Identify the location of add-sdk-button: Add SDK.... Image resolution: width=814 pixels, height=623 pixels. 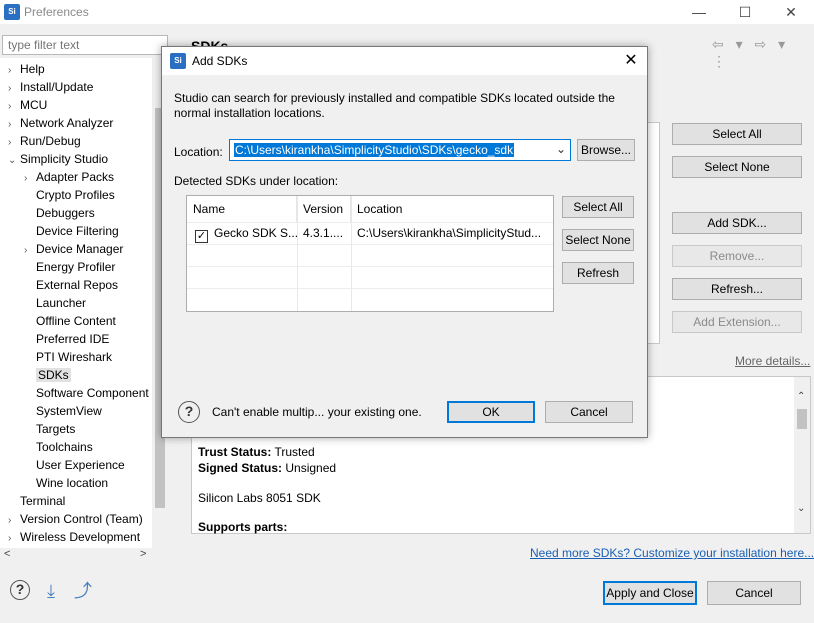
(737, 223).